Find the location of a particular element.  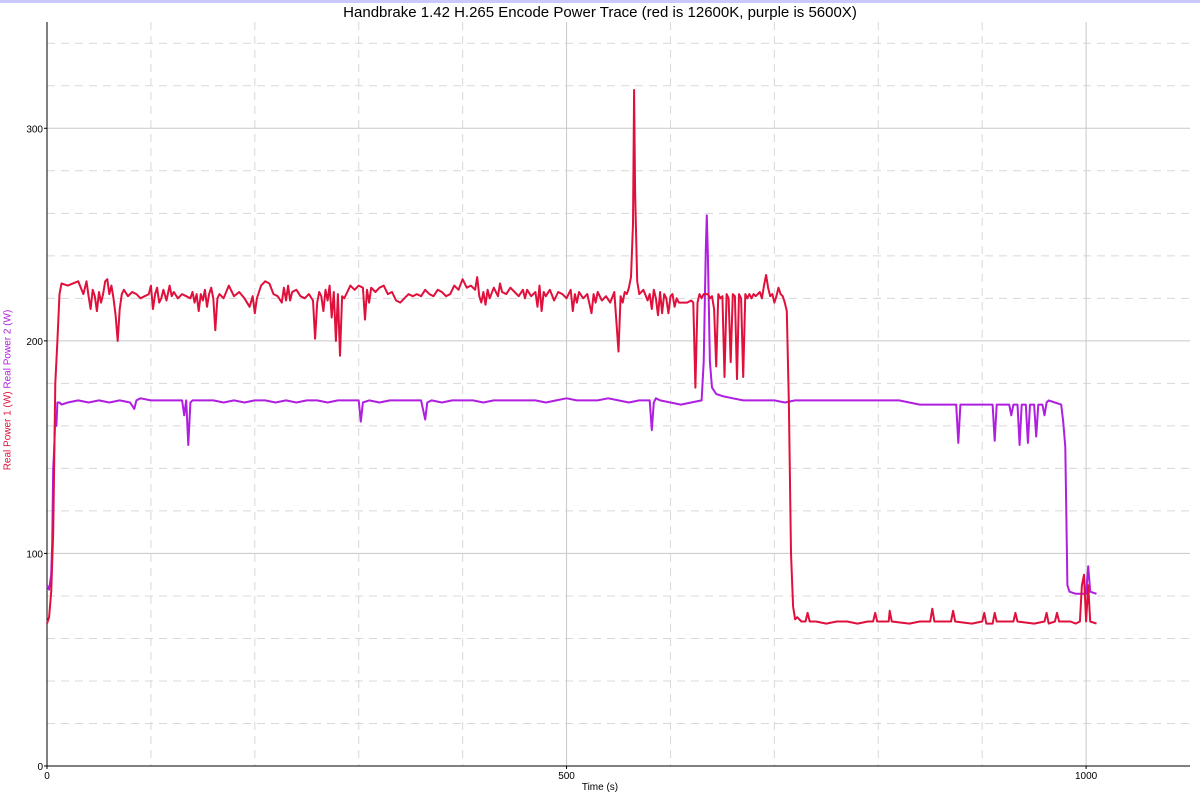

y-tick-label: 200 is located at coordinates (34, 342).